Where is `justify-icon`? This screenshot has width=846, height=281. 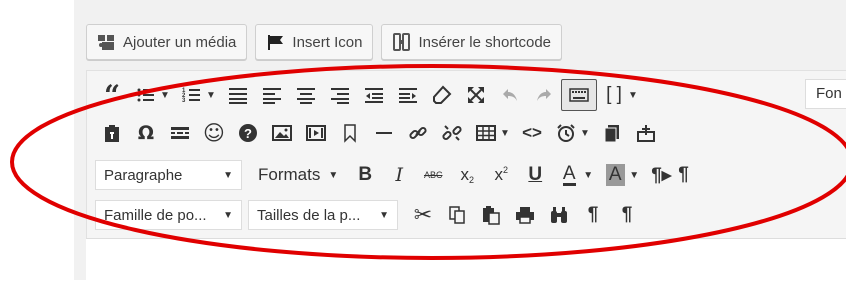 justify-icon is located at coordinates (238, 95).